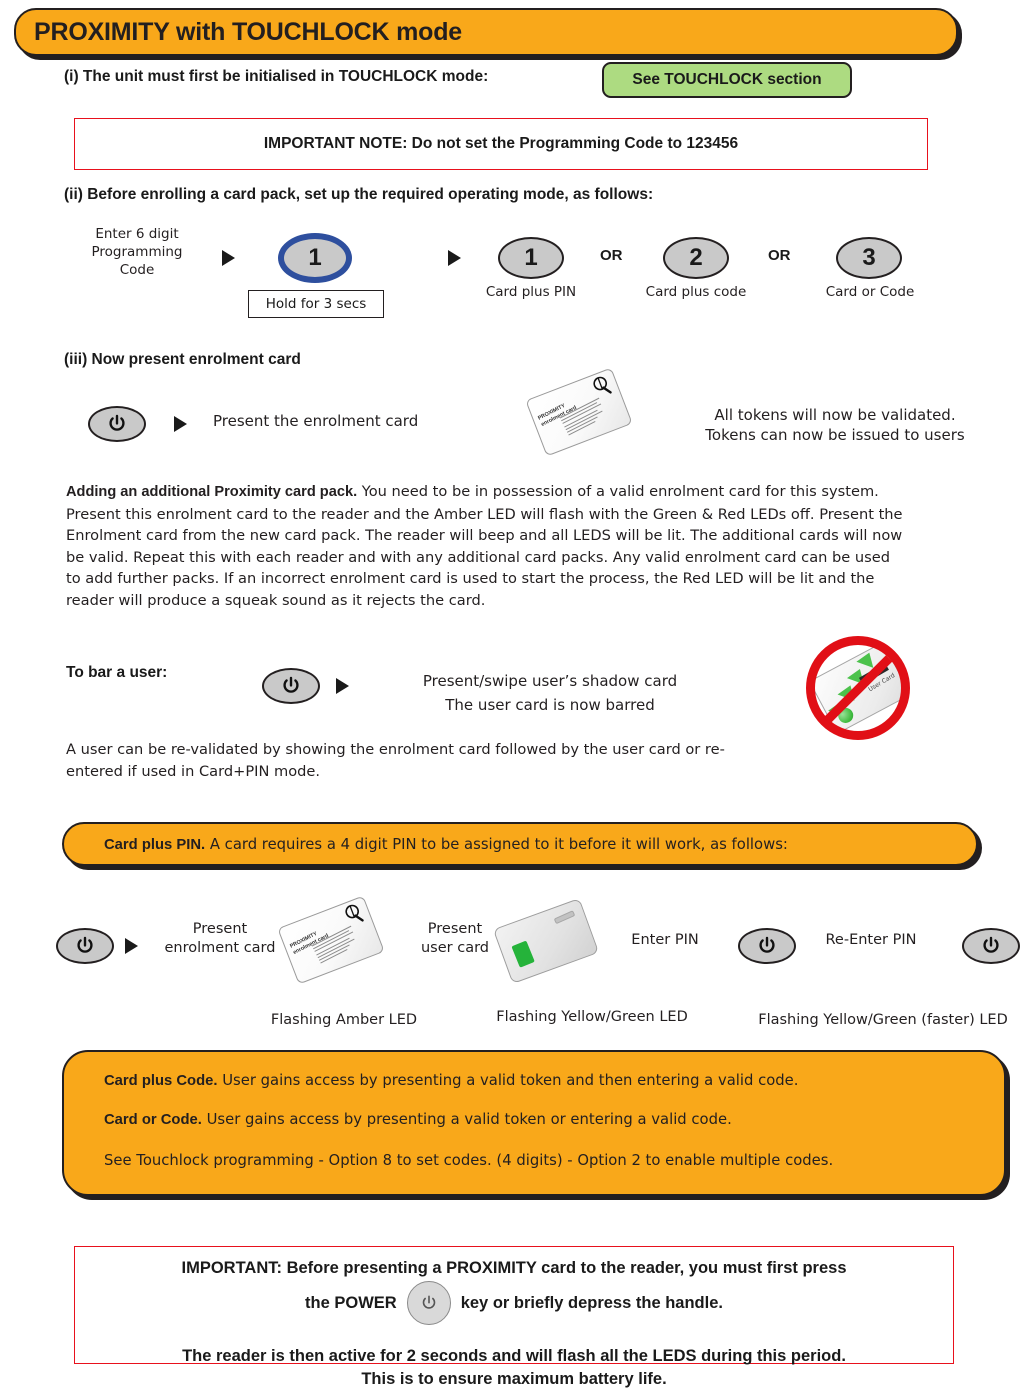  What do you see at coordinates (153, 1120) in the screenshot?
I see `card-or-code-bold: Card or Code.` at bounding box center [153, 1120].